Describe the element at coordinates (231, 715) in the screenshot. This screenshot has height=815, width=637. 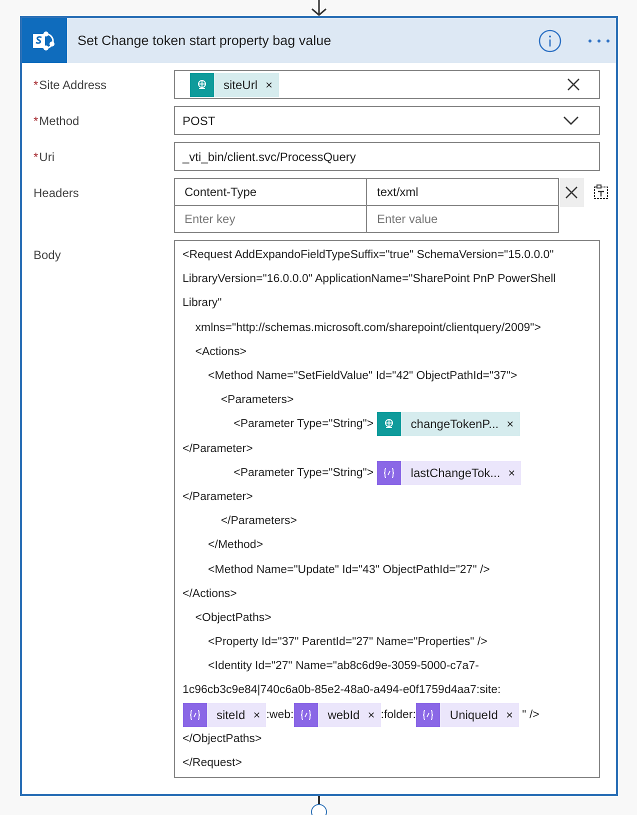
I see `token-label: siteId` at that location.